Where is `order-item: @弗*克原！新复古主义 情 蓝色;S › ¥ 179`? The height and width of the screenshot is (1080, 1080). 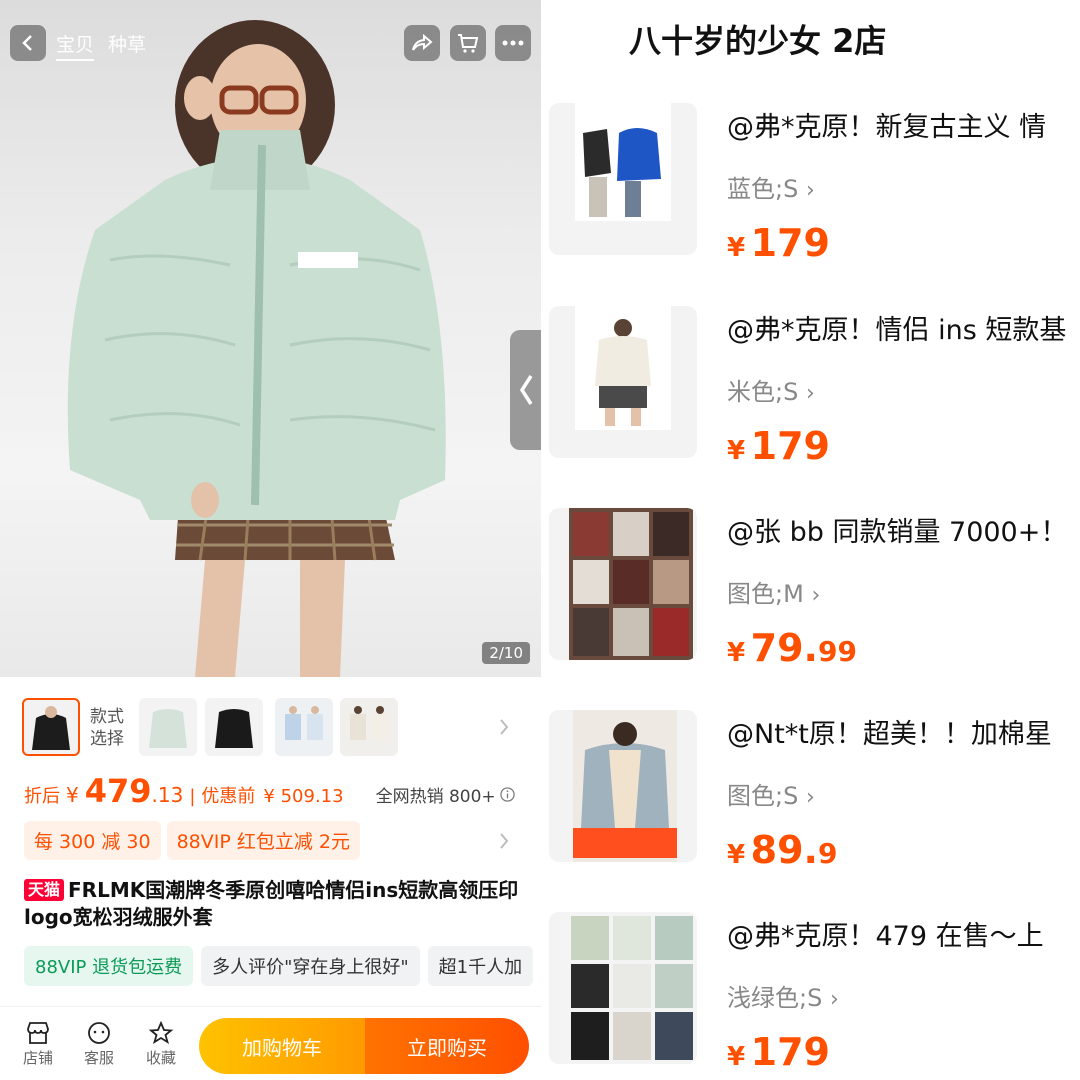
order-item: @弗*克原！新复古主义 情 蓝色;S › ¥ 179 is located at coordinates (810, 193).